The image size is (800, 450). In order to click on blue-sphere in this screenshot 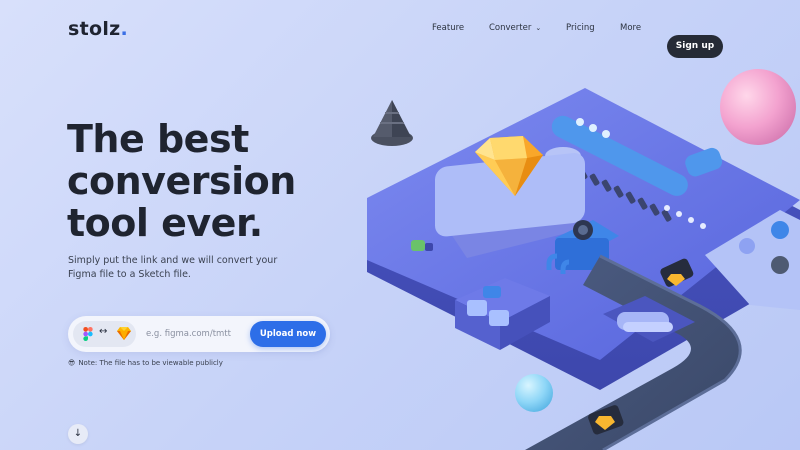, I will do `click(534, 393)`.